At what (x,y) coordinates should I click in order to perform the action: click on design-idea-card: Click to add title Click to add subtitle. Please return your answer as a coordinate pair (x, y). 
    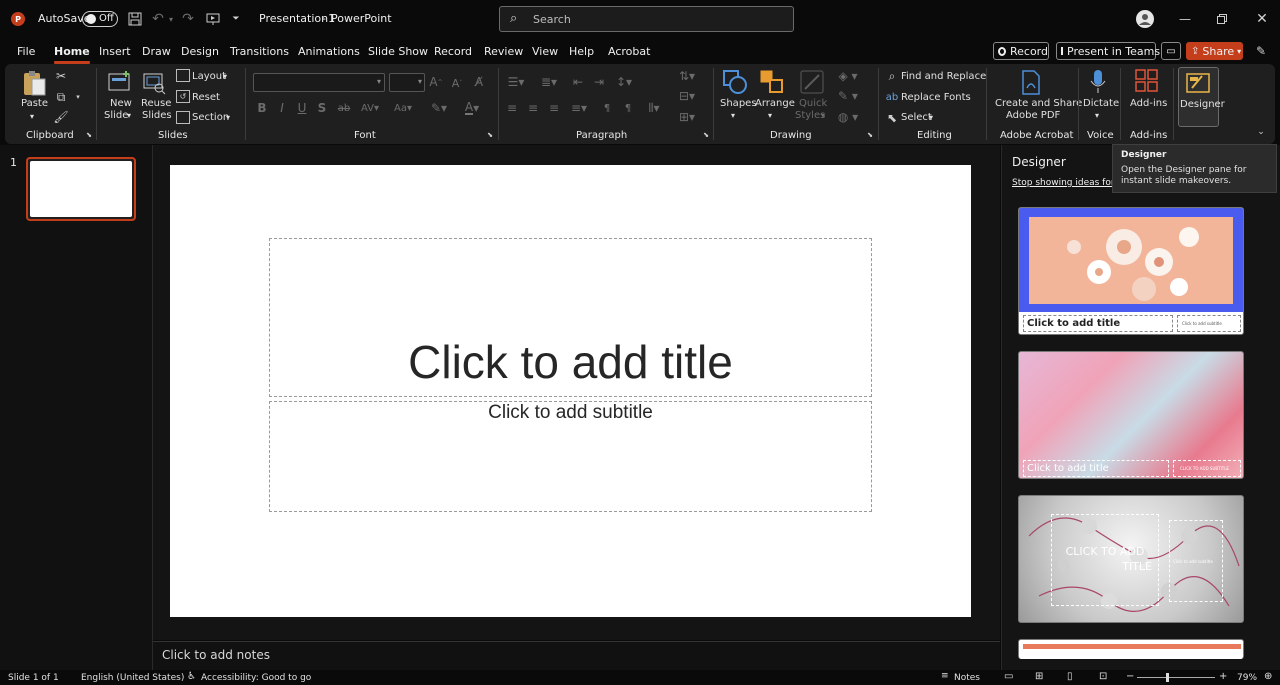
    Looking at the image, I should click on (1131, 271).